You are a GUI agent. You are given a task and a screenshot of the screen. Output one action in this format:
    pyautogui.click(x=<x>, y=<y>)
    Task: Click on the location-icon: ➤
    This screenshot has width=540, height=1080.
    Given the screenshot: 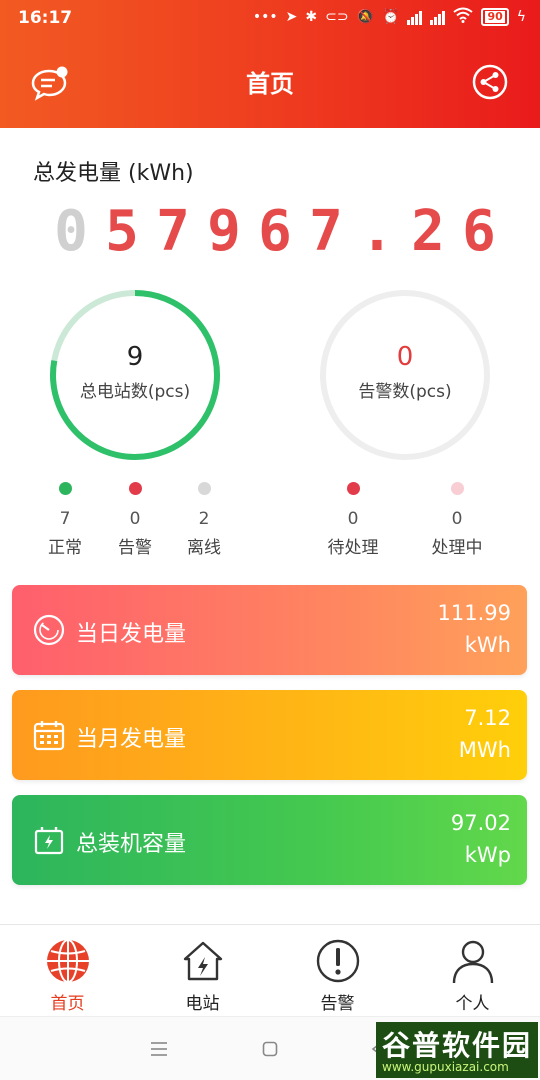 What is the action you would take?
    pyautogui.click(x=291, y=17)
    